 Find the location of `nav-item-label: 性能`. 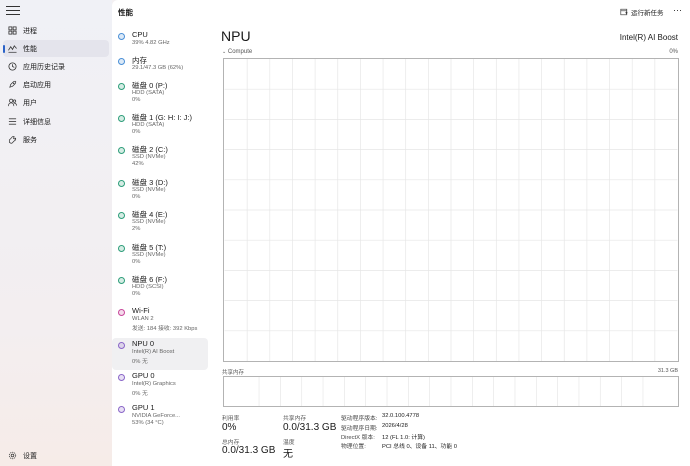

nav-item-label: 性能 is located at coordinates (30, 49).